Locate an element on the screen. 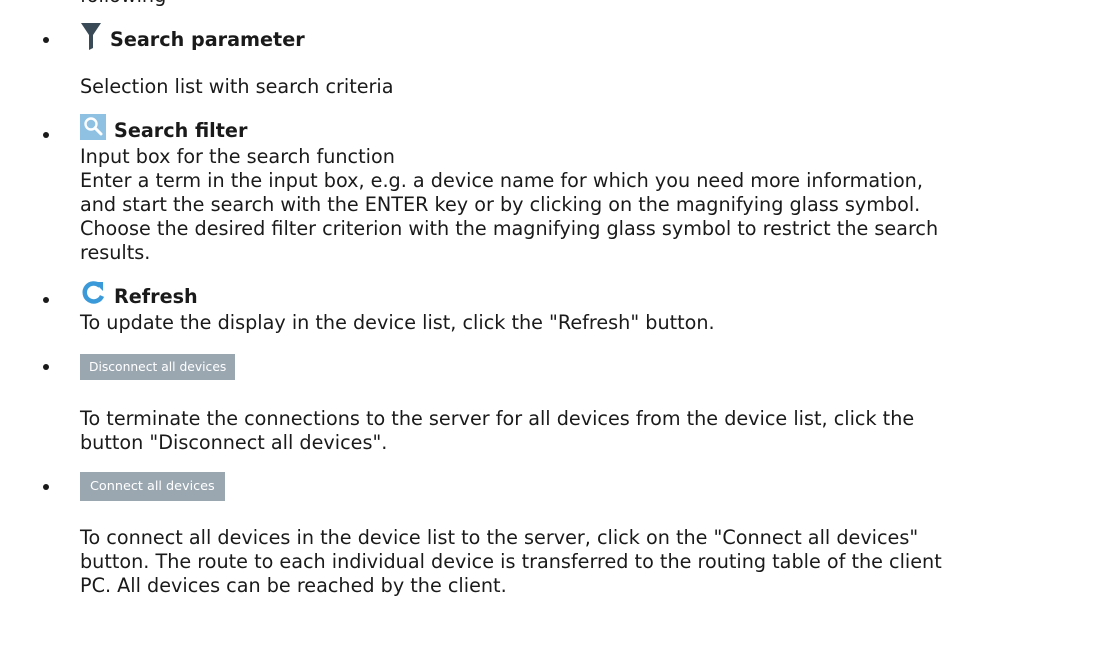  description-line: button "Disconnect all devices". is located at coordinates (234, 442).